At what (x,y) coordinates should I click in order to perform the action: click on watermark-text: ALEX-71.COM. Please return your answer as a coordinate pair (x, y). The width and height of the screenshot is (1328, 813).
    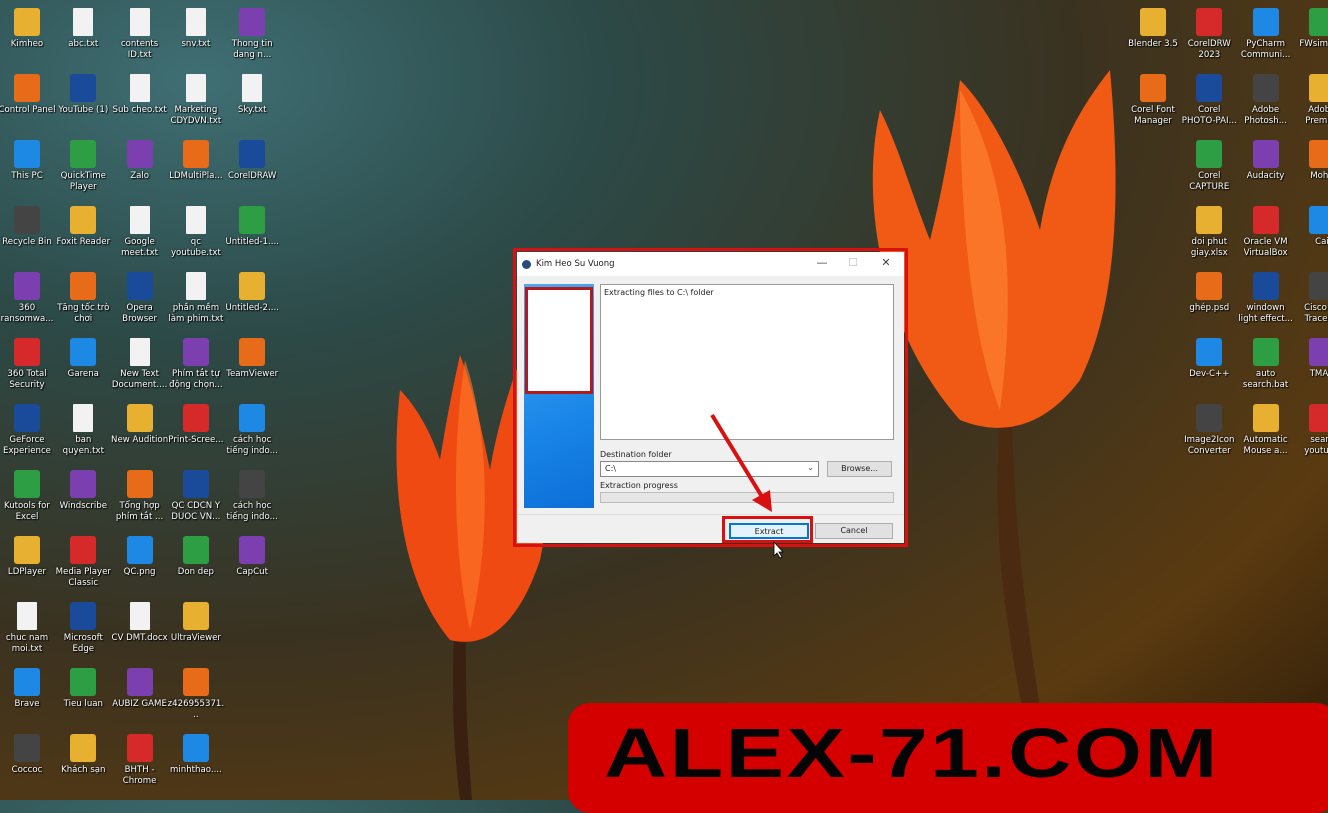
    Looking at the image, I should click on (912, 753).